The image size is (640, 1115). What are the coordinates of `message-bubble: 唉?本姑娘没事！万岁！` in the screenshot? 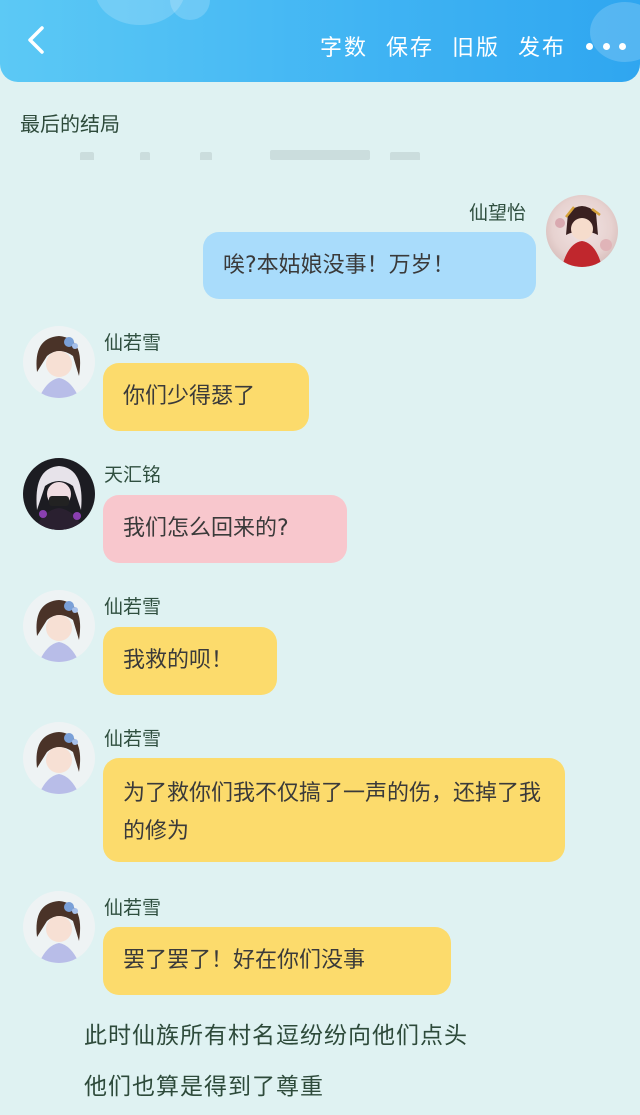 It's located at (369, 265).